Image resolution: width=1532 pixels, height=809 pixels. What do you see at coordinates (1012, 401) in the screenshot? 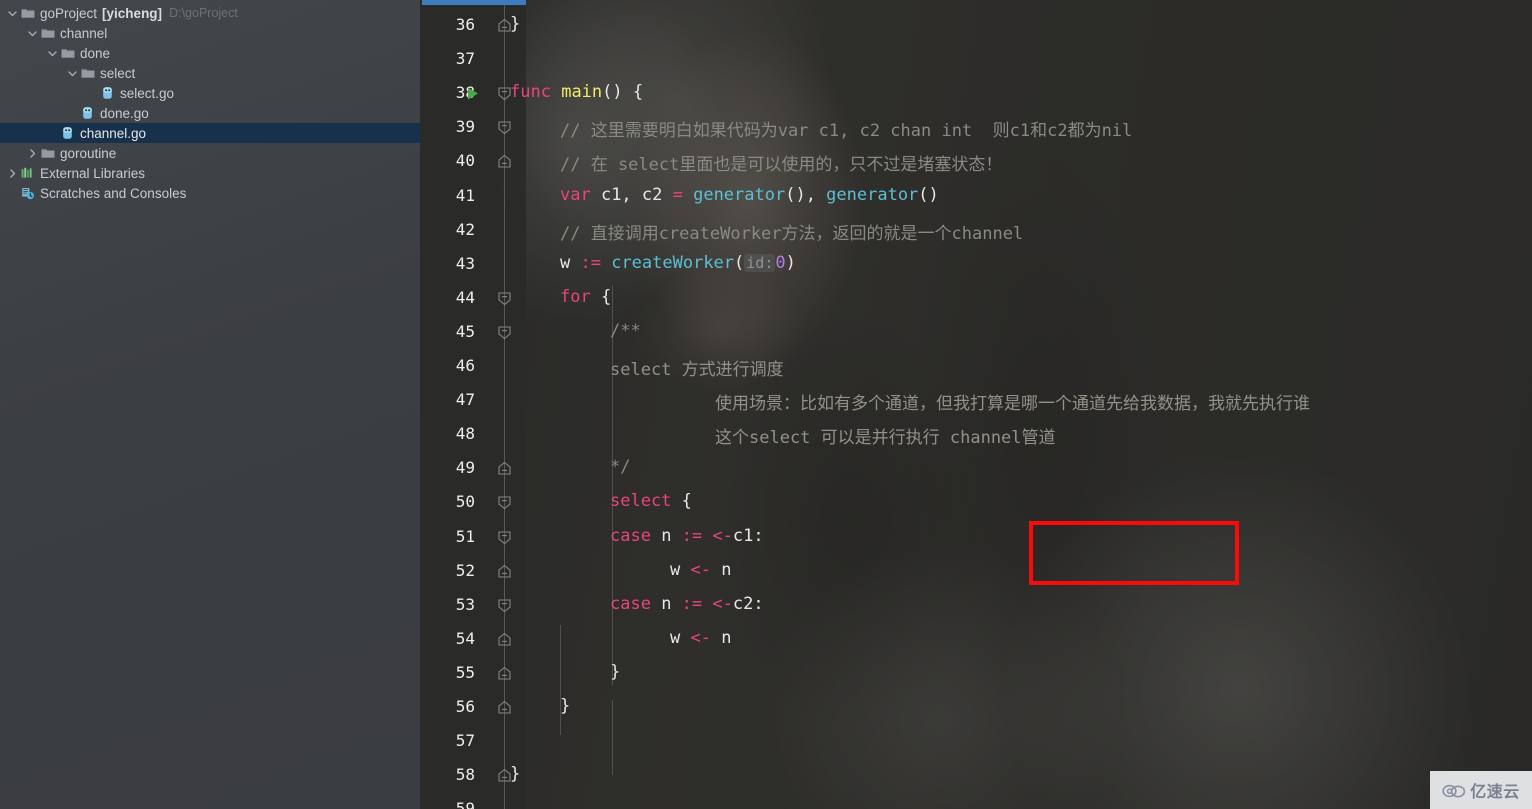
I see `code-line: 使用场景：比如有多个通道，但我打算是哪一个通道先给我数据，我就先执行谁` at bounding box center [1012, 401].